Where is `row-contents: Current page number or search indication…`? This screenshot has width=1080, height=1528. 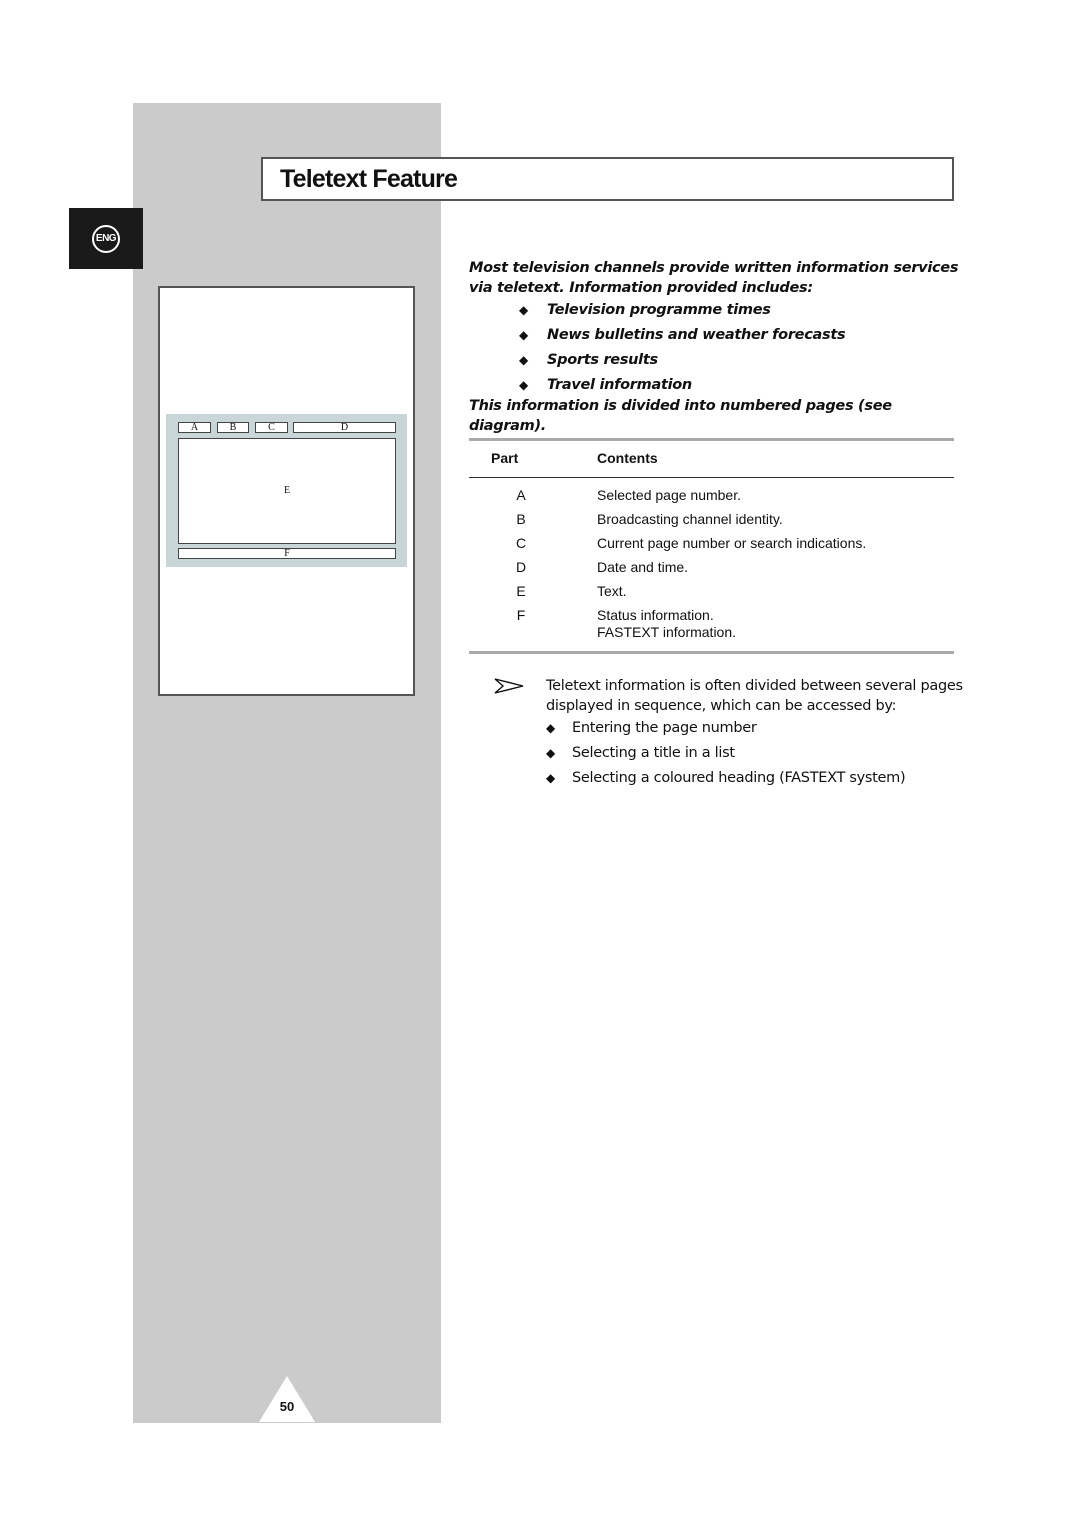
row-contents: Current page number or search indication… is located at coordinates (732, 543).